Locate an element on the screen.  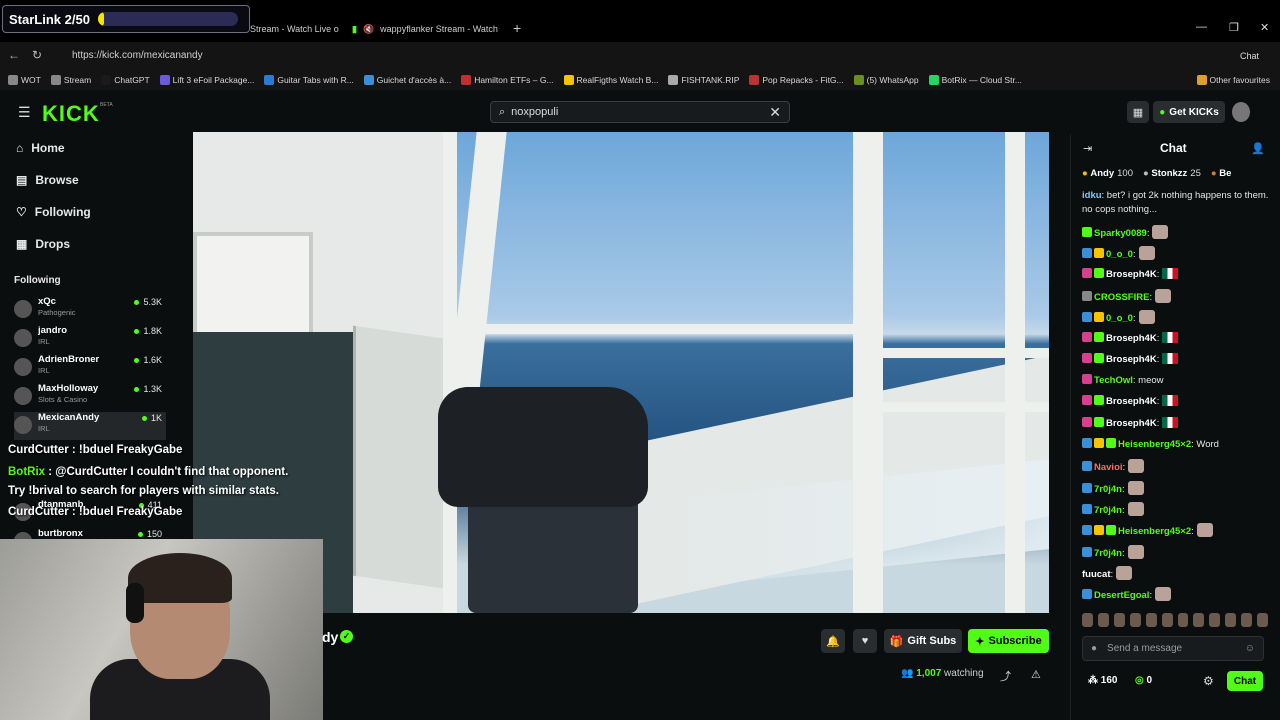
channel-name: MexicanAndy is located at coordinates (69, 417).